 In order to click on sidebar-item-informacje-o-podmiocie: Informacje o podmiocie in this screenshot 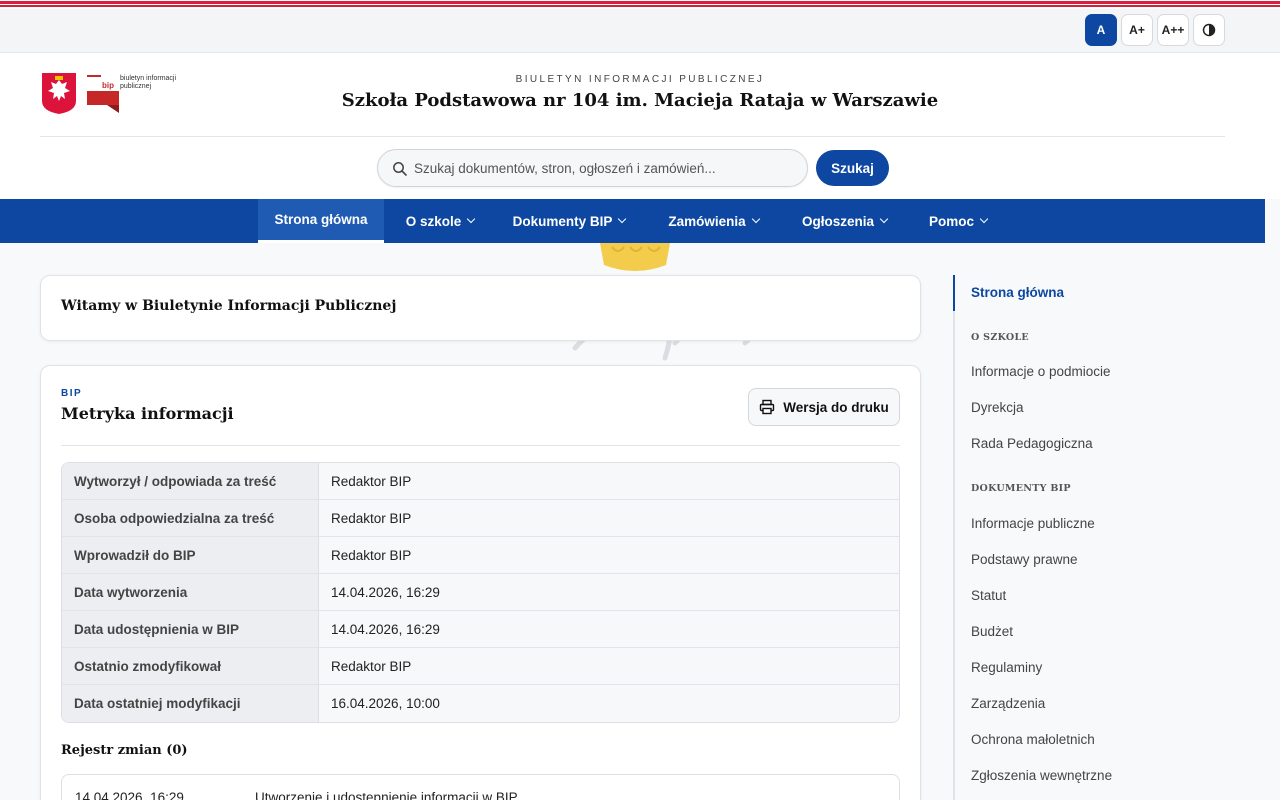, I will do `click(1041, 371)`.